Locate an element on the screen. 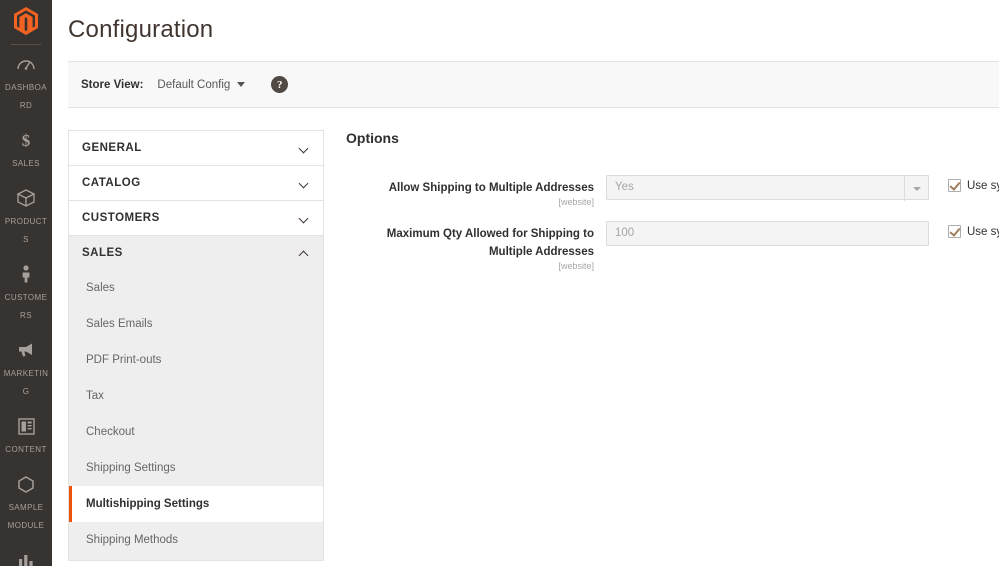 The height and width of the screenshot is (566, 999). config-section-label: Sales is located at coordinates (102, 253).